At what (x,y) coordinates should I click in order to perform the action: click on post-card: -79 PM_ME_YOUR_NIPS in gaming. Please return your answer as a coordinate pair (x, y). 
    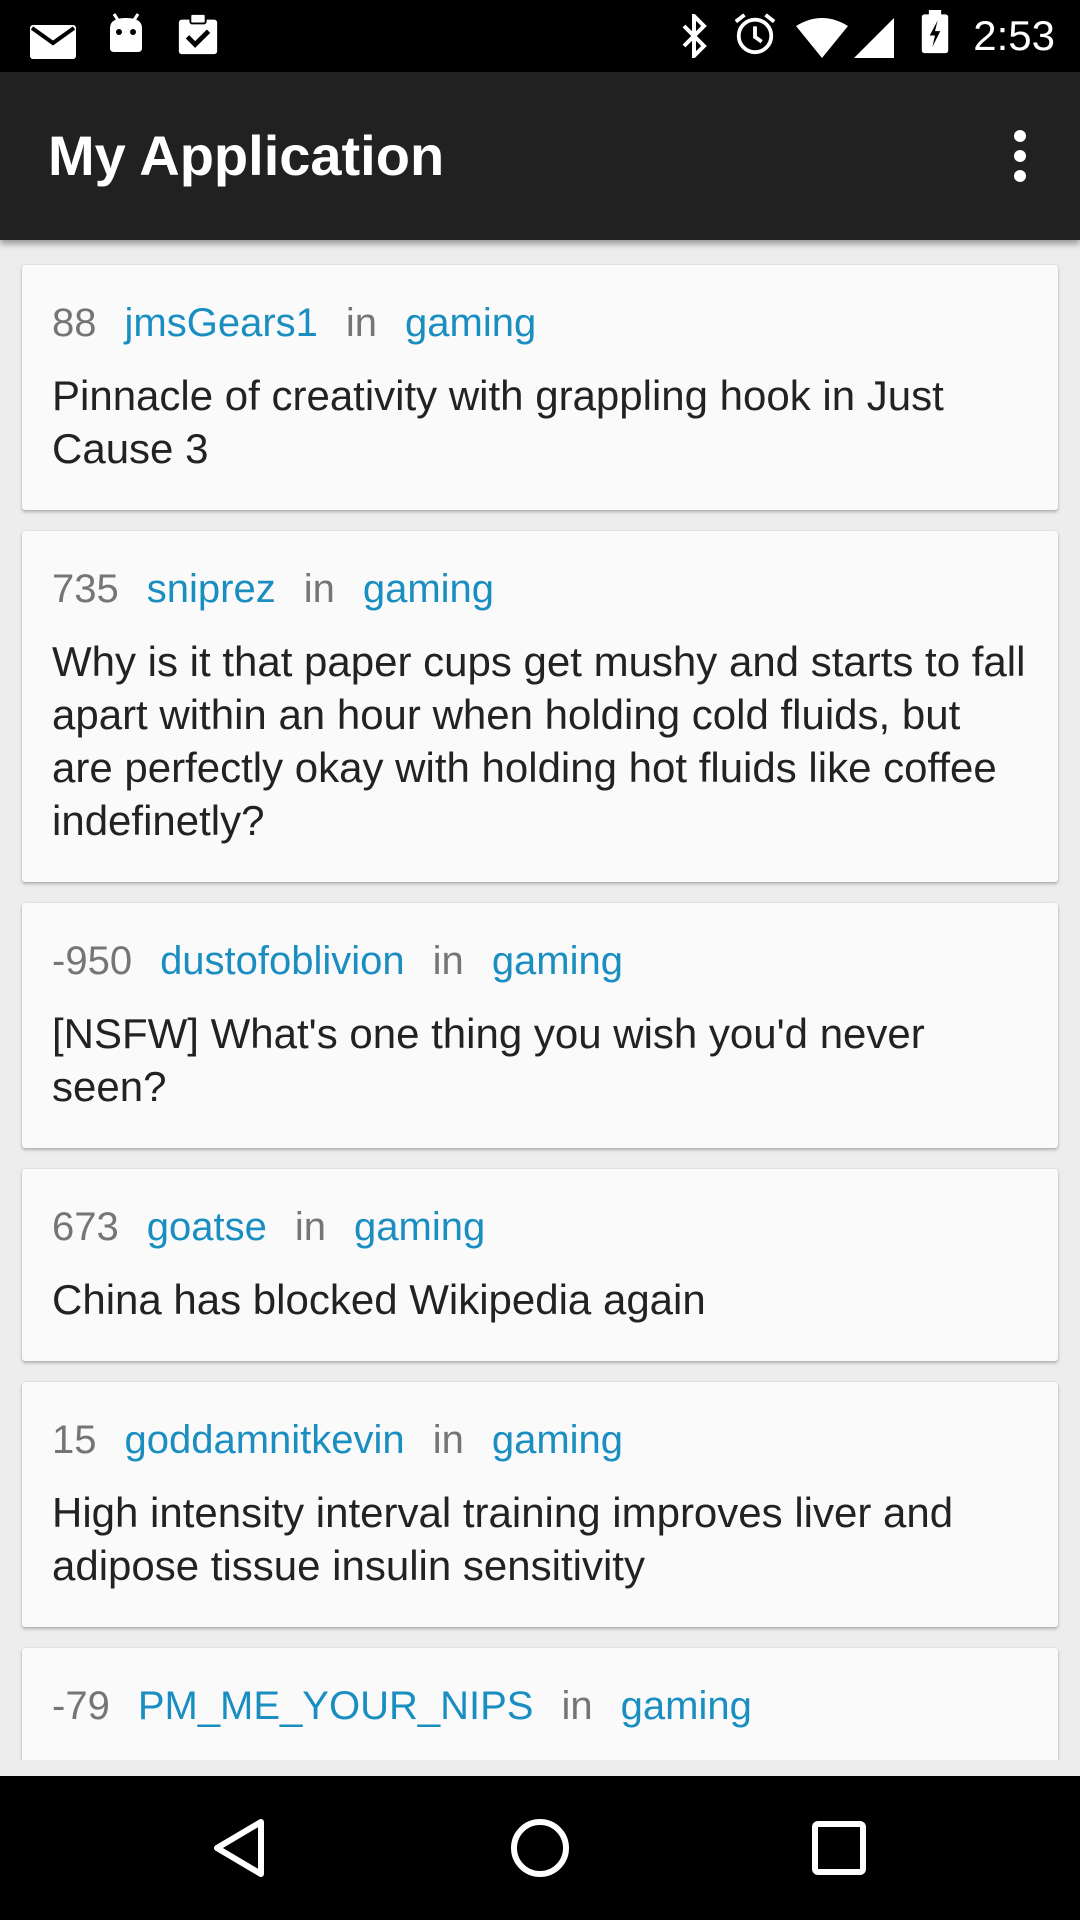
    Looking at the image, I should click on (540, 1704).